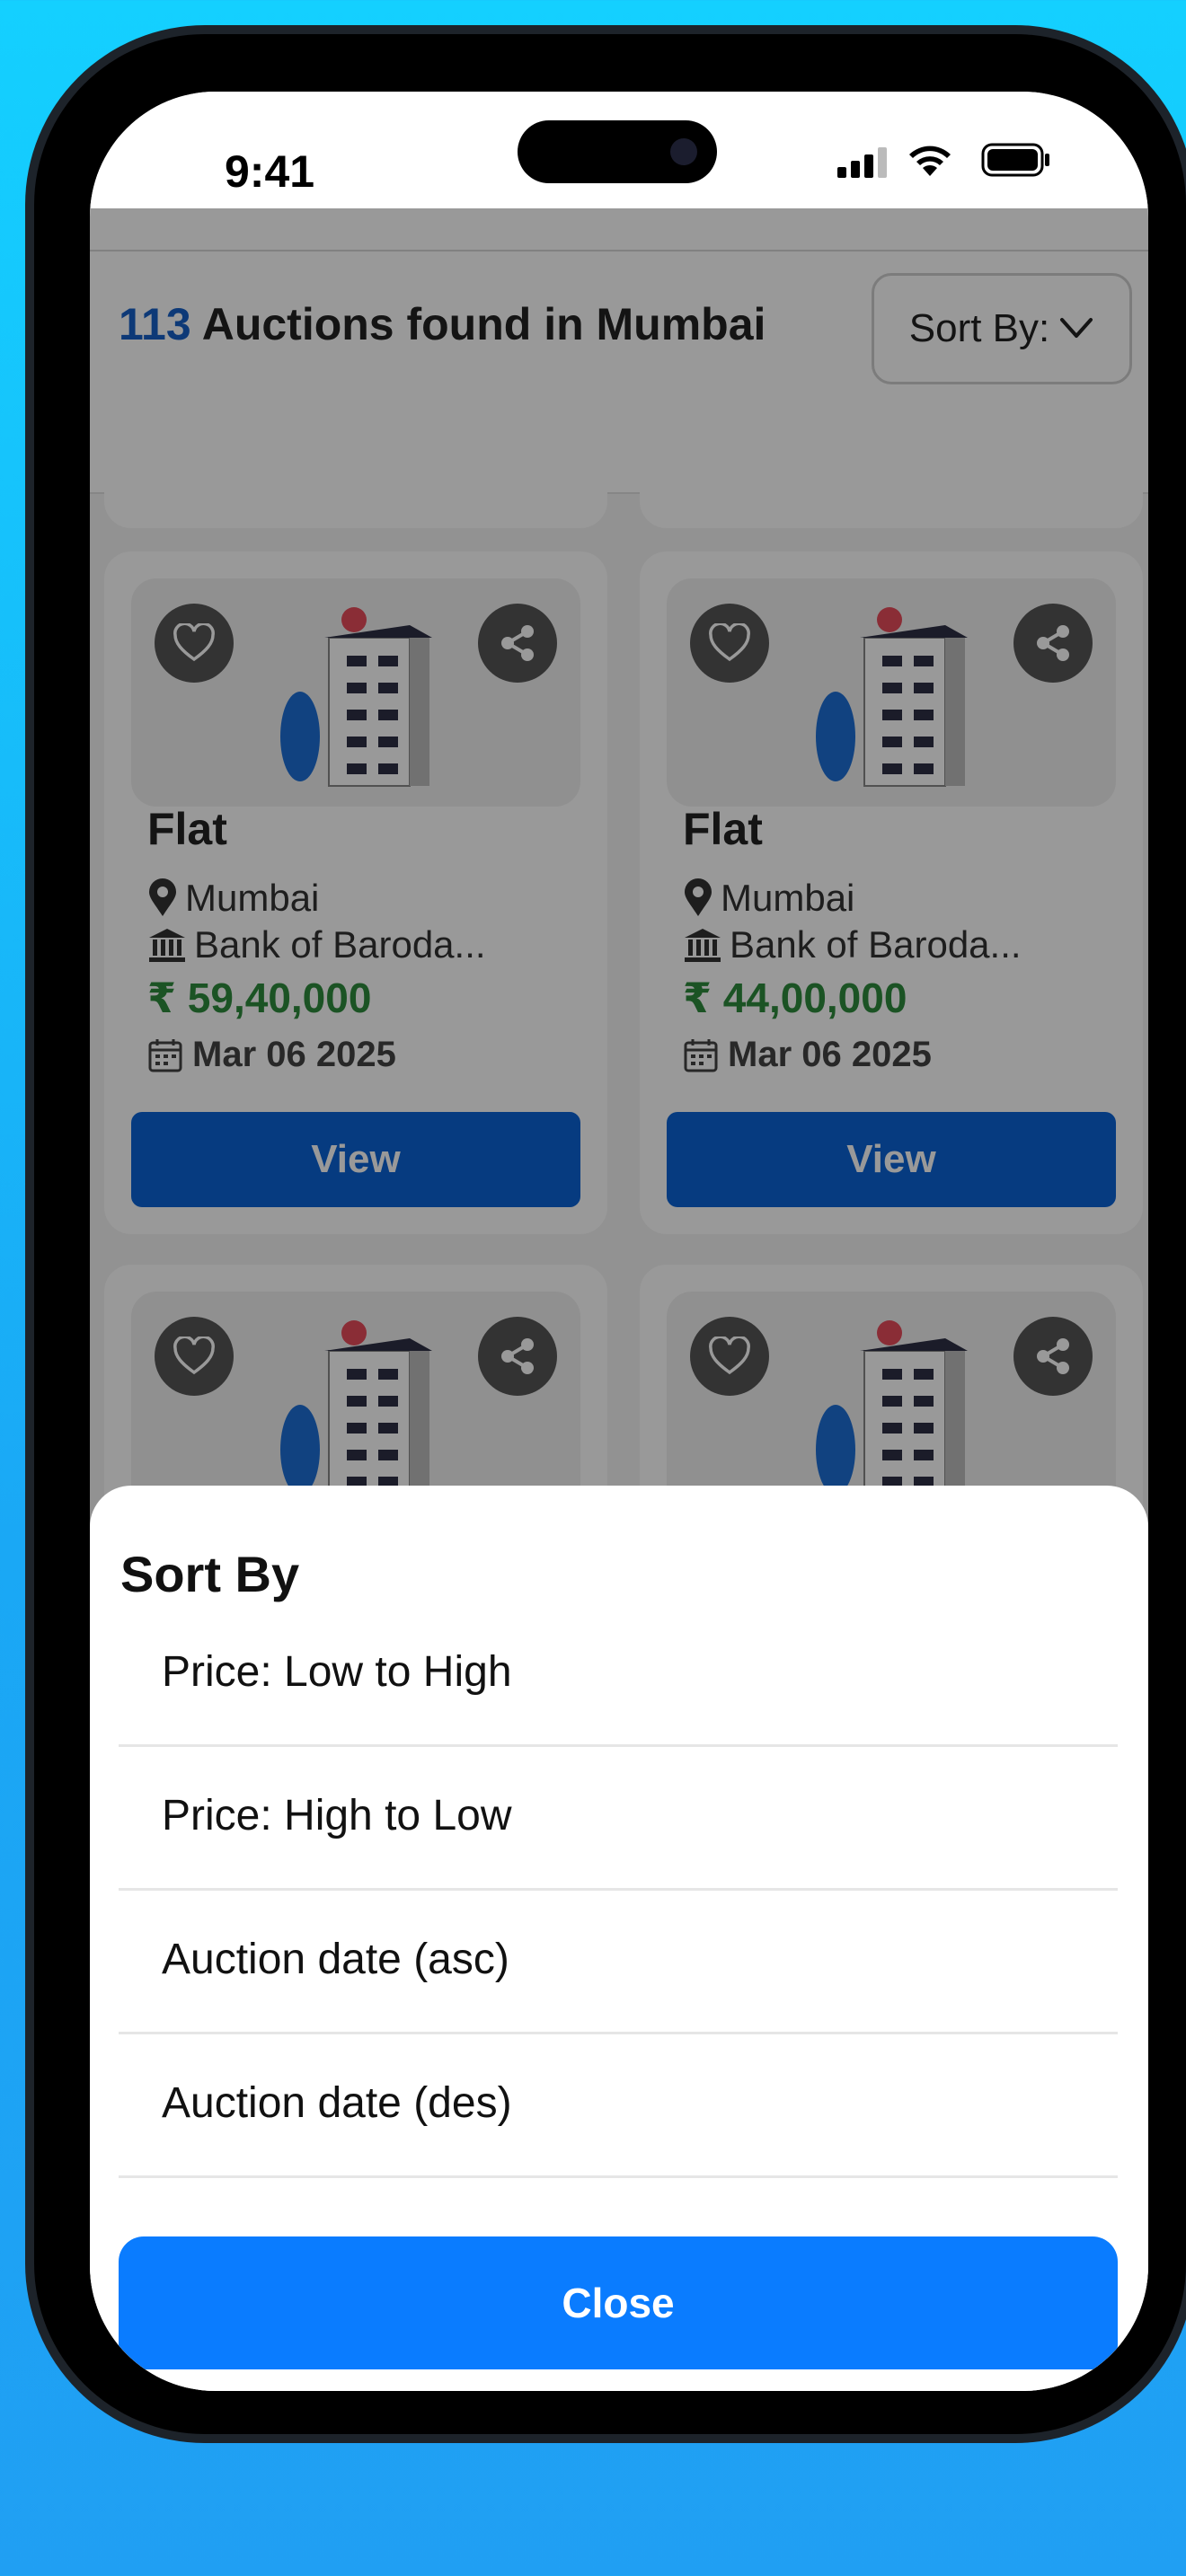 This screenshot has height=2576, width=1186. I want to click on sort-option-label: Auction date (des), so click(337, 2103).